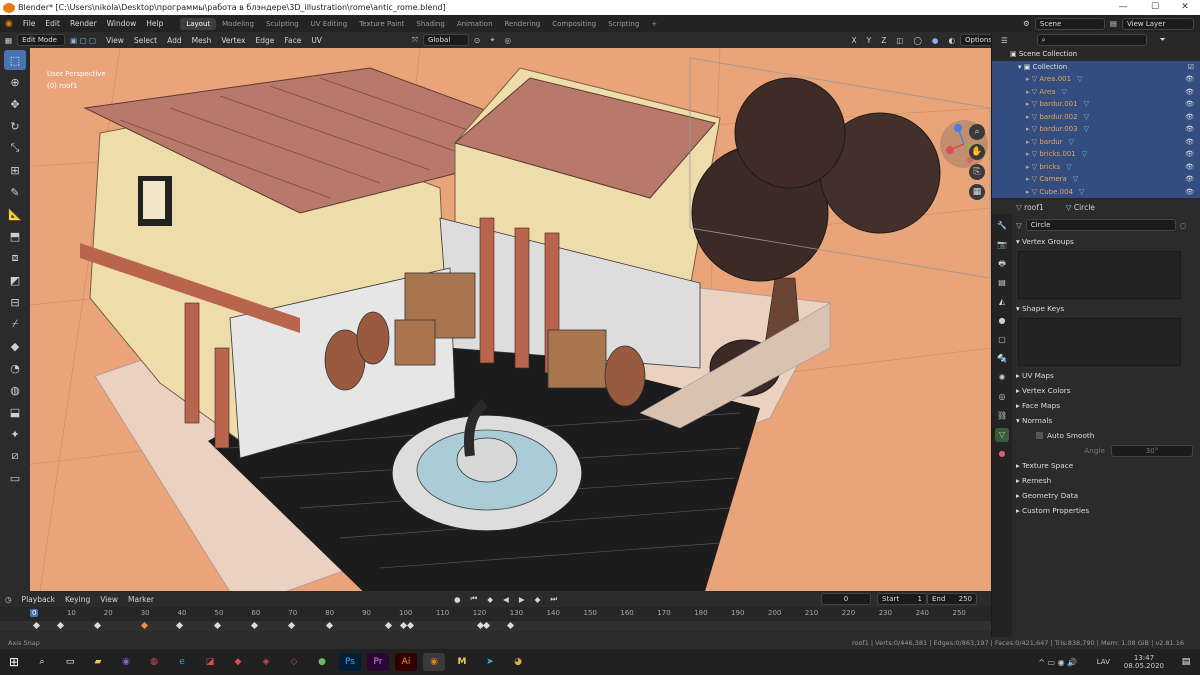 The width and height of the screenshot is (1200, 675). Describe the element at coordinates (350, 662) in the screenshot. I see `photoshop-icon: Ps` at that location.